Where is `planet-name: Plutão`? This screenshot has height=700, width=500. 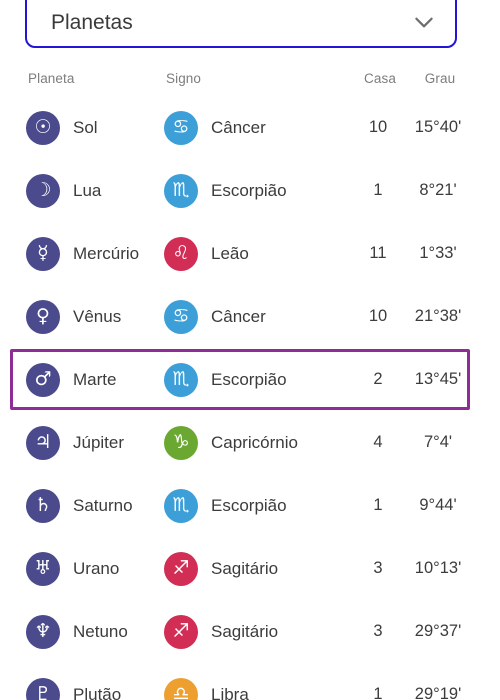 planet-name: Plutão is located at coordinates (97, 692).